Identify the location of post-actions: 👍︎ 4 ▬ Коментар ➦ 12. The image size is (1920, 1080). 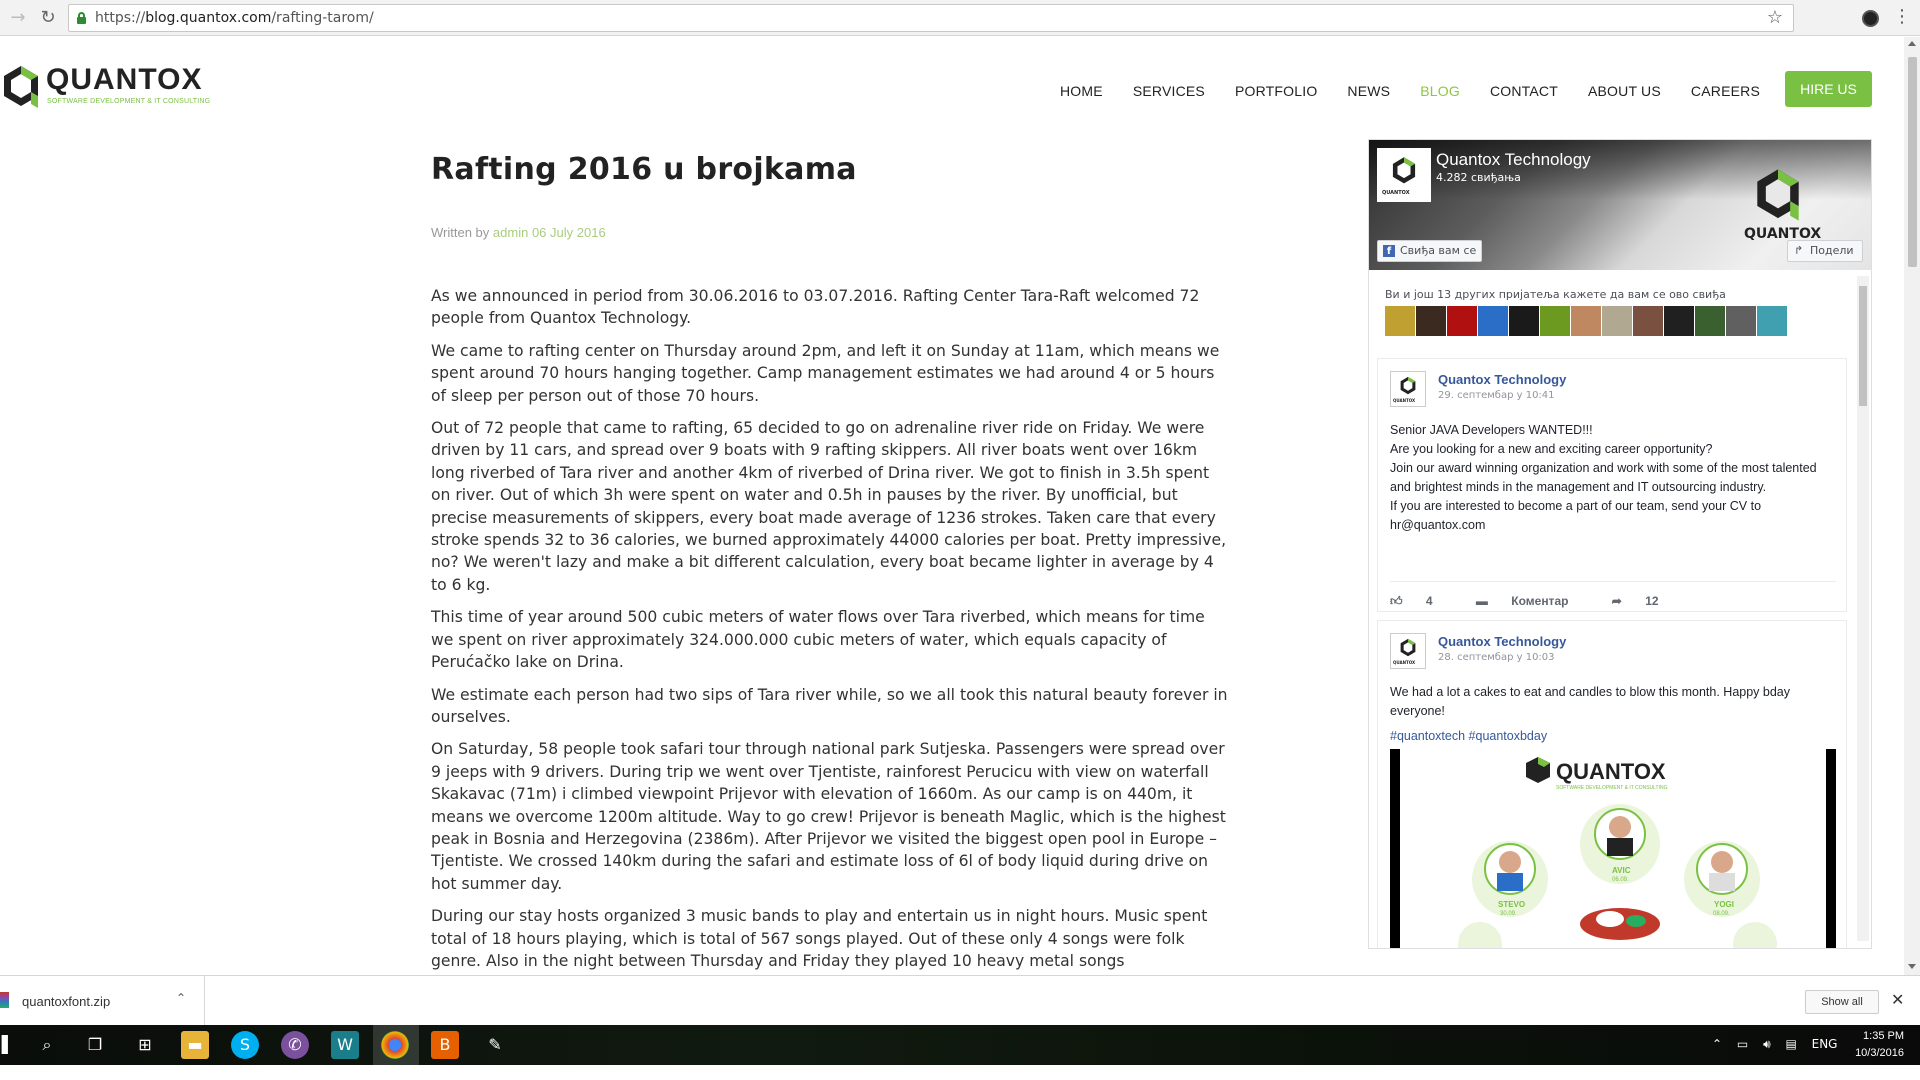
(1613, 595).